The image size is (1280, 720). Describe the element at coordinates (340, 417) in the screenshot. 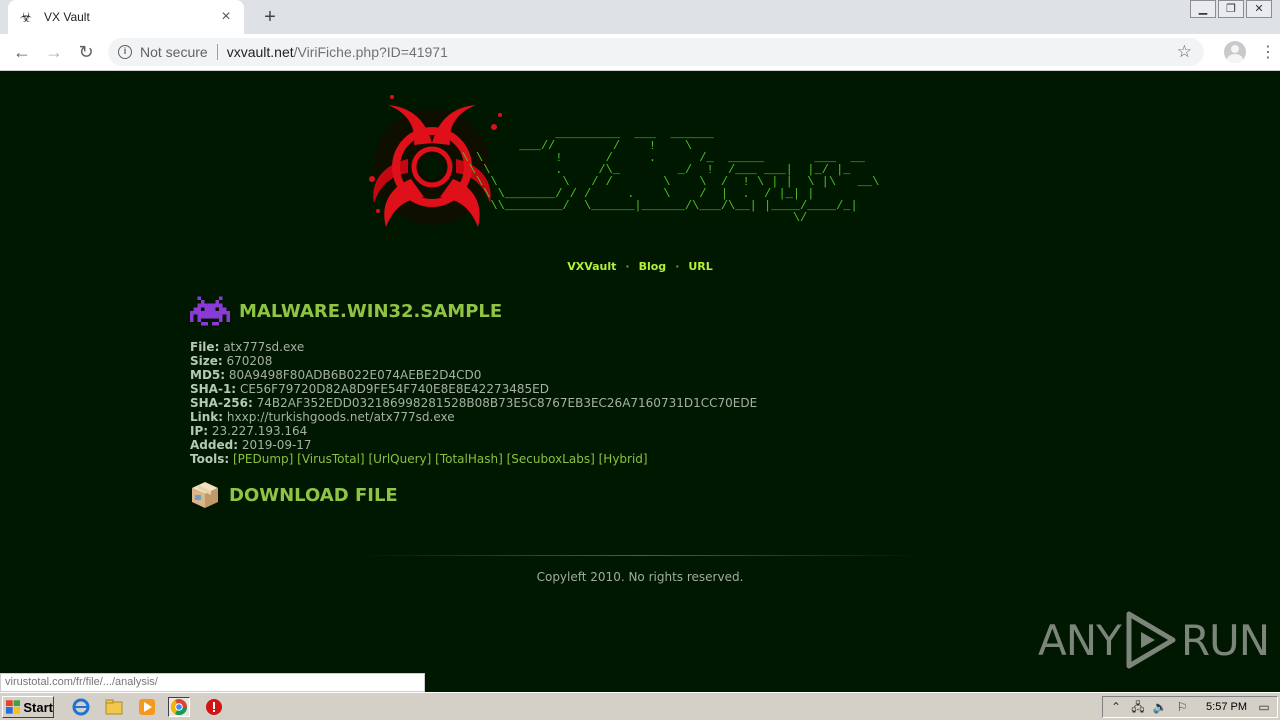

I see `link-value: hxxp://turkishgoods.net/atx777sd.exe` at that location.